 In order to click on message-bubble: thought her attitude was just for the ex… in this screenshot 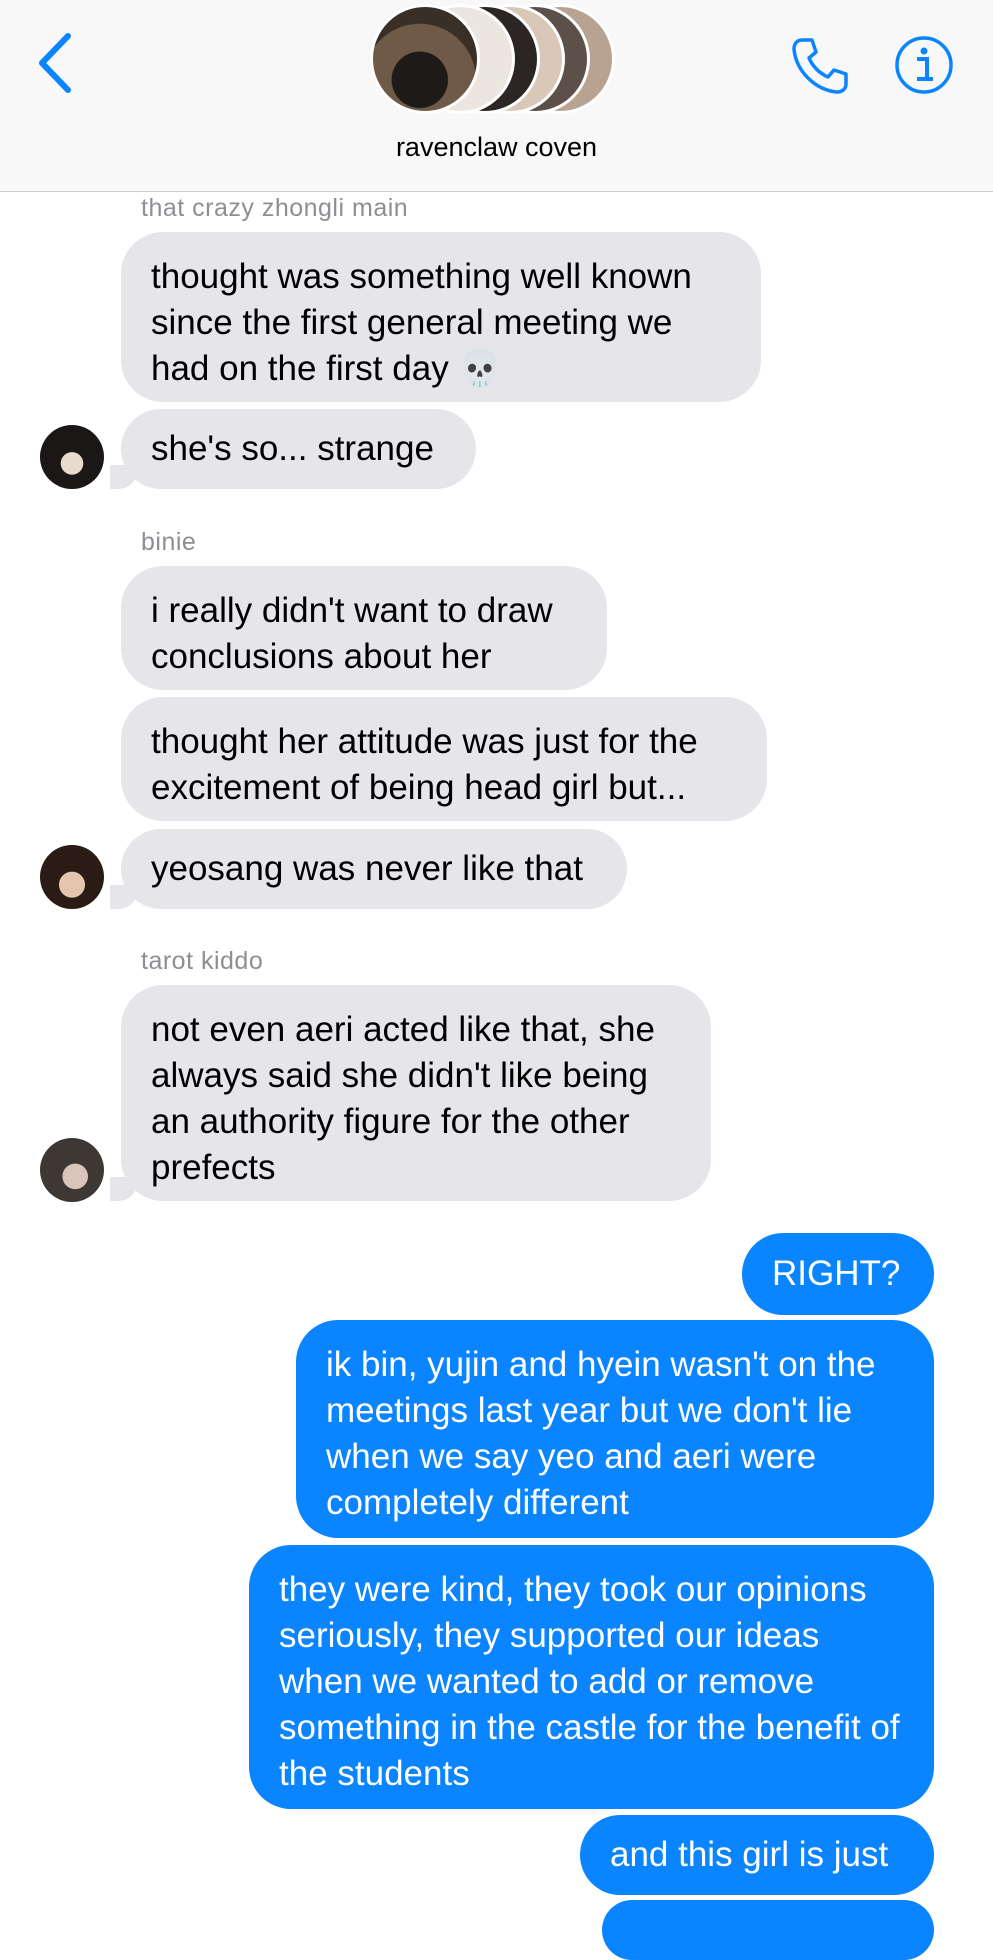, I will do `click(444, 759)`.